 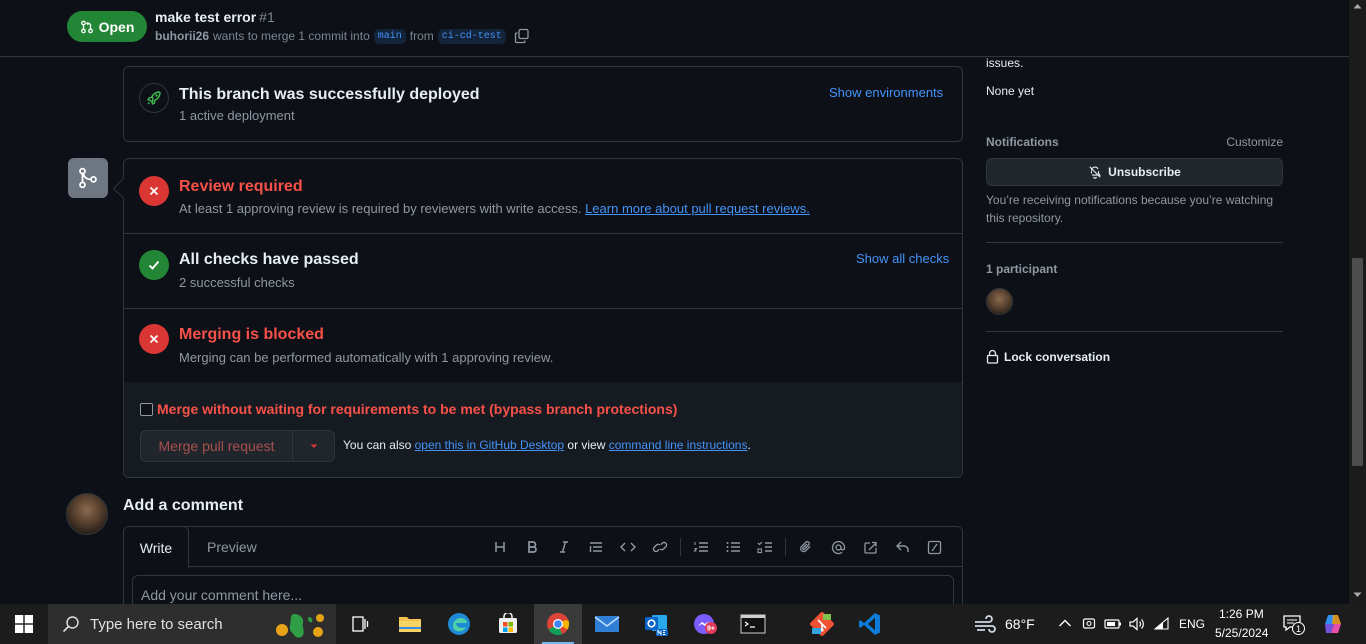 What do you see at coordinates (1134, 242) in the screenshot?
I see `sidebar-divider` at bounding box center [1134, 242].